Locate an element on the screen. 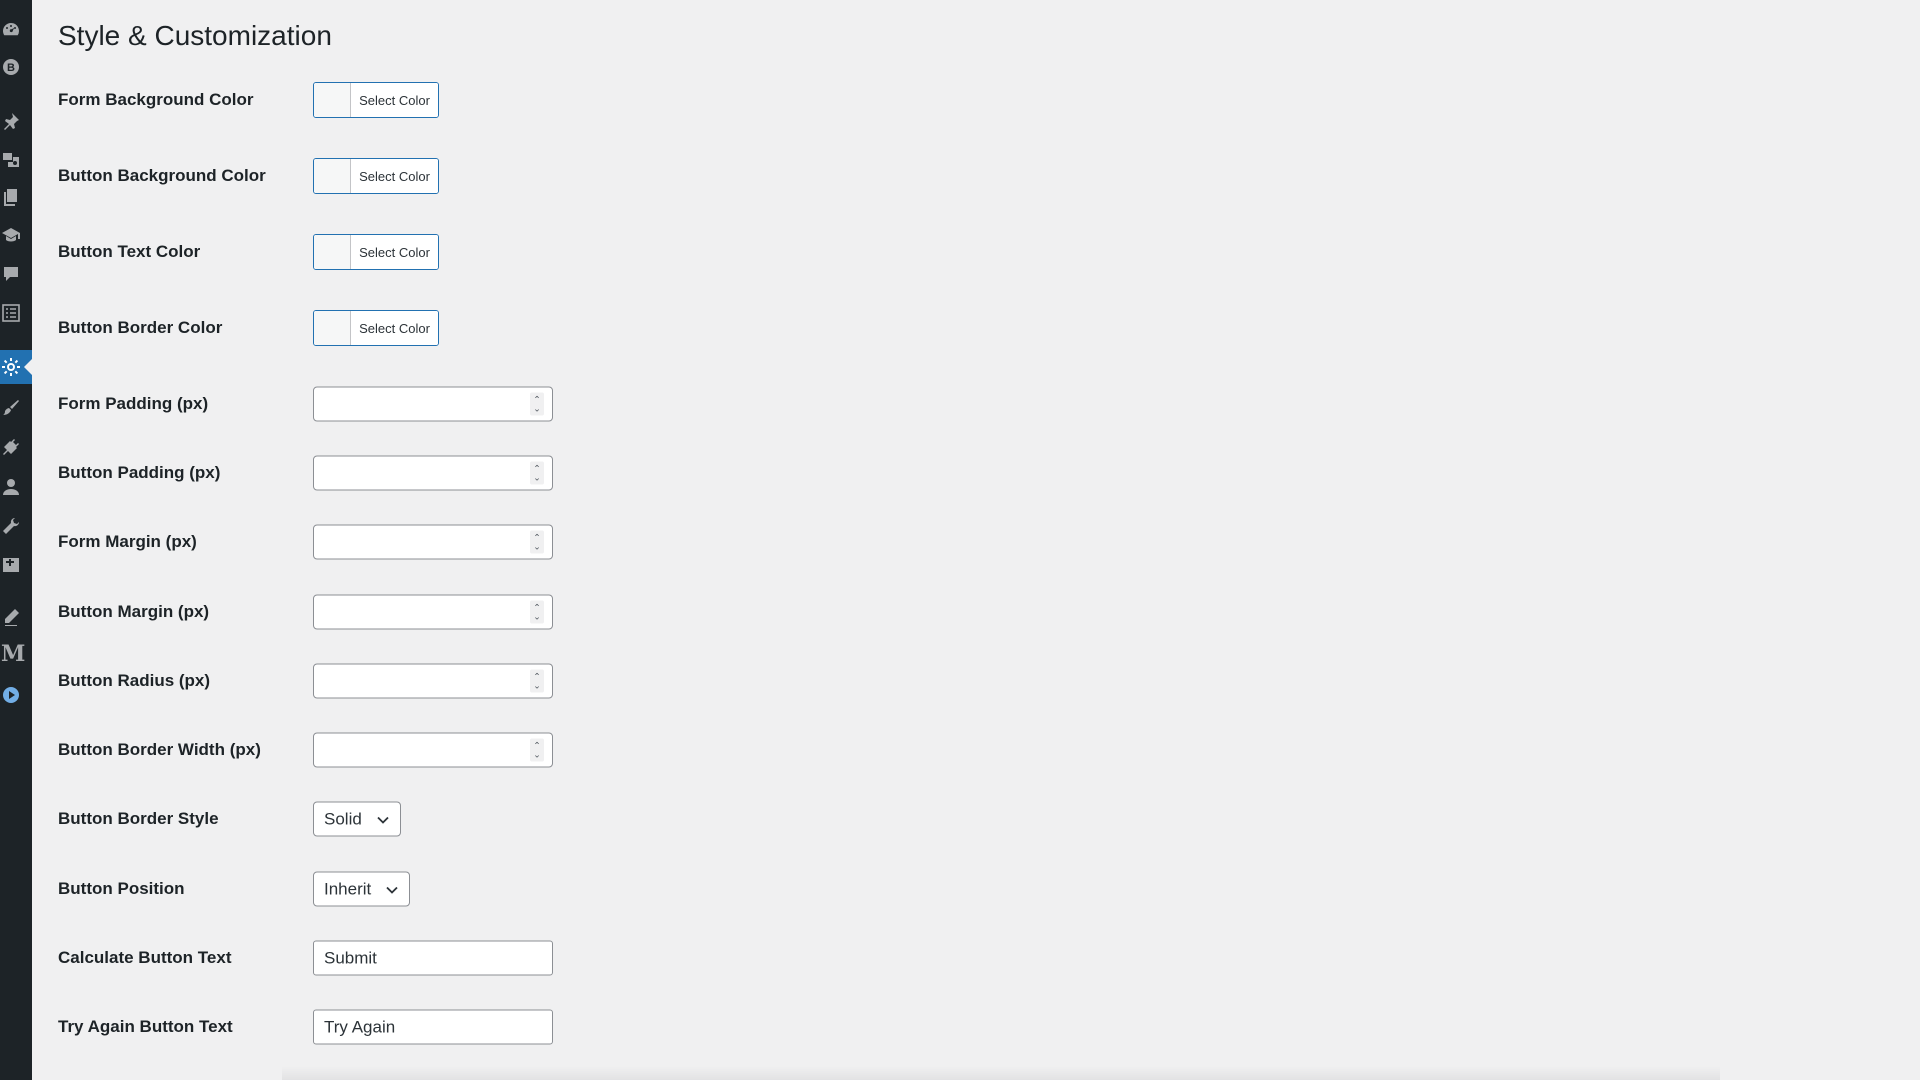  form-bg-color-label: Form Background Color is located at coordinates (156, 99).